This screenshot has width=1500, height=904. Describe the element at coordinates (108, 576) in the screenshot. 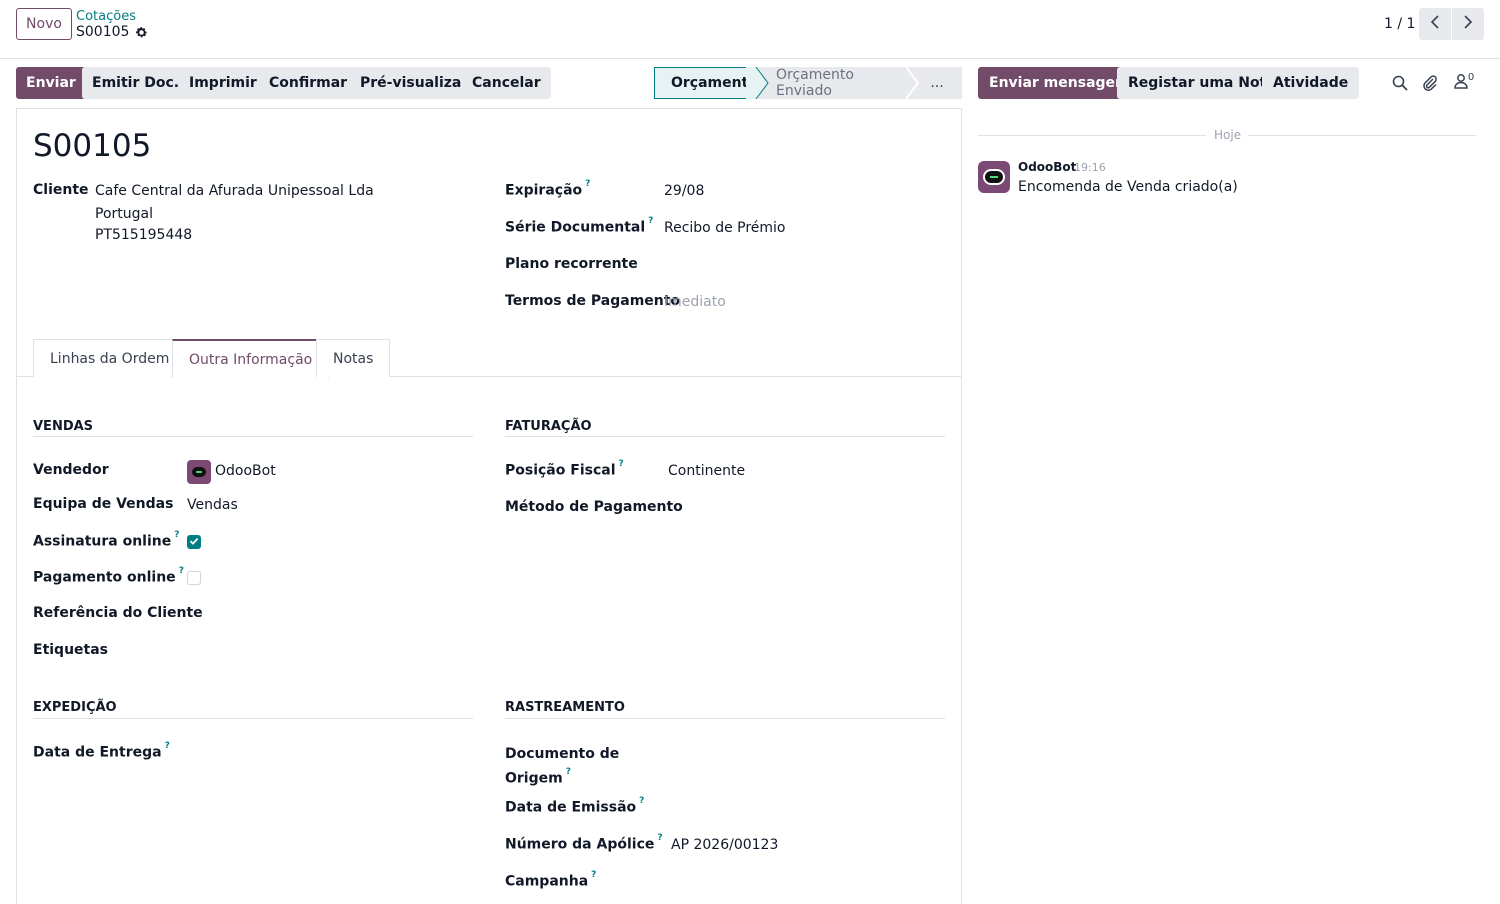

I see `online-payment-label: Pagamento online?` at that location.